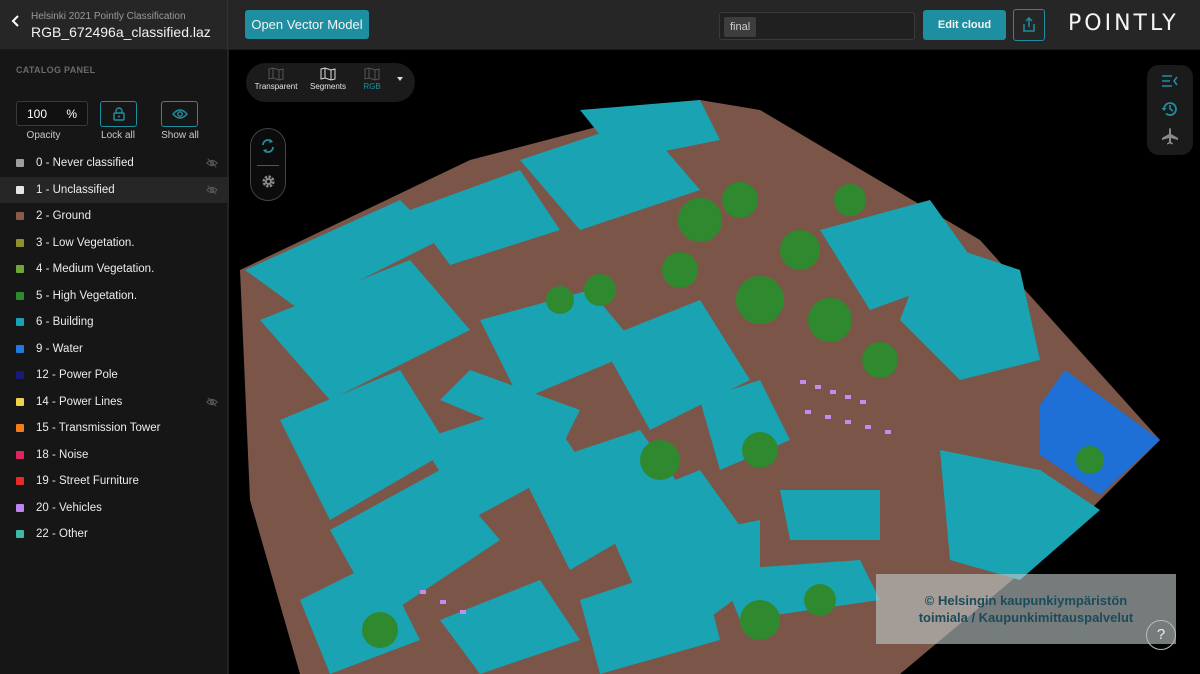  Describe the element at coordinates (372, 83) in the screenshot. I see `mode-rgb-button: RGB` at that location.